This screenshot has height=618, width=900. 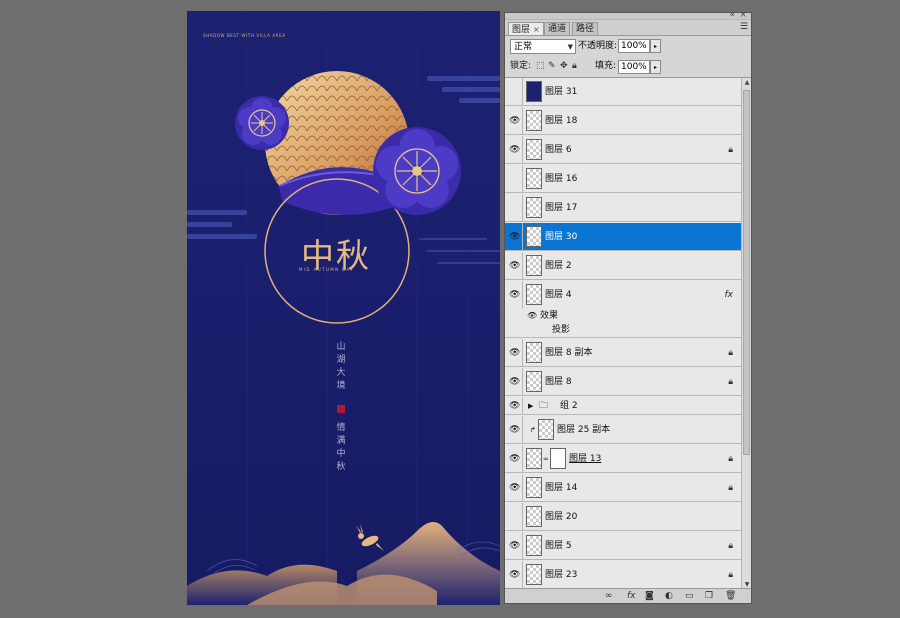 I want to click on layer-row: 👁︎ 图层 4 fx, so click(x=623, y=295).